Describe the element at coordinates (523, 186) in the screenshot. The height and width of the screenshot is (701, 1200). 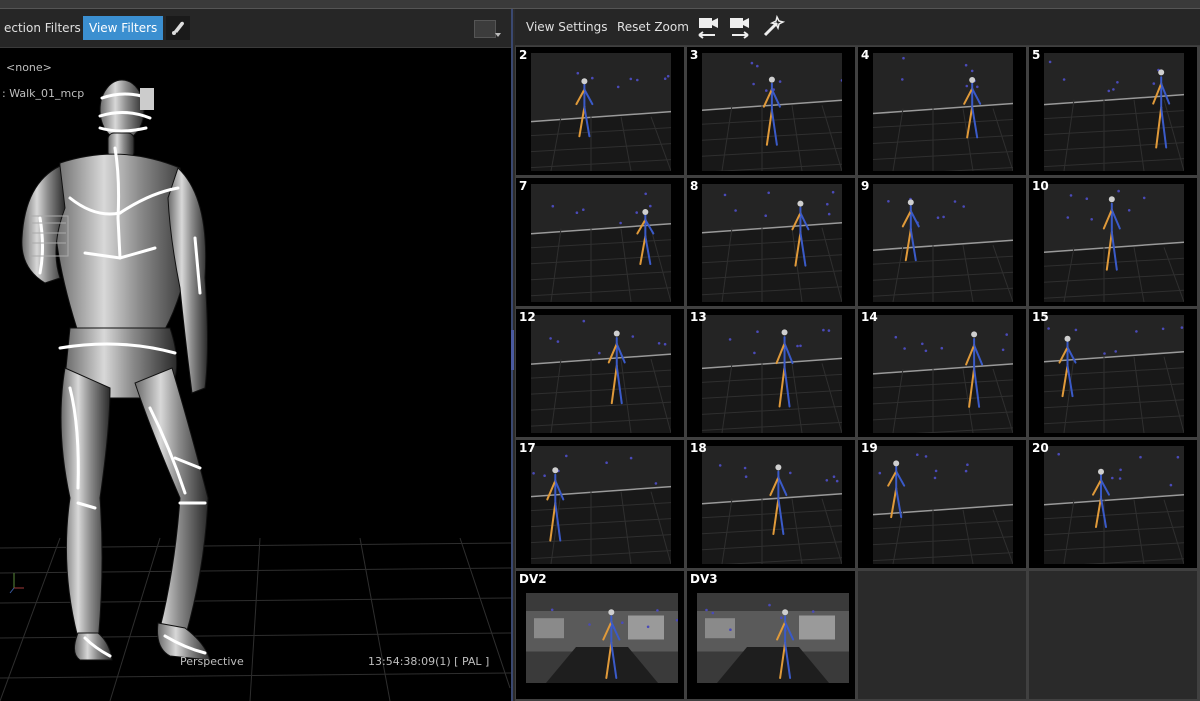
I see `camera-label: 7` at that location.